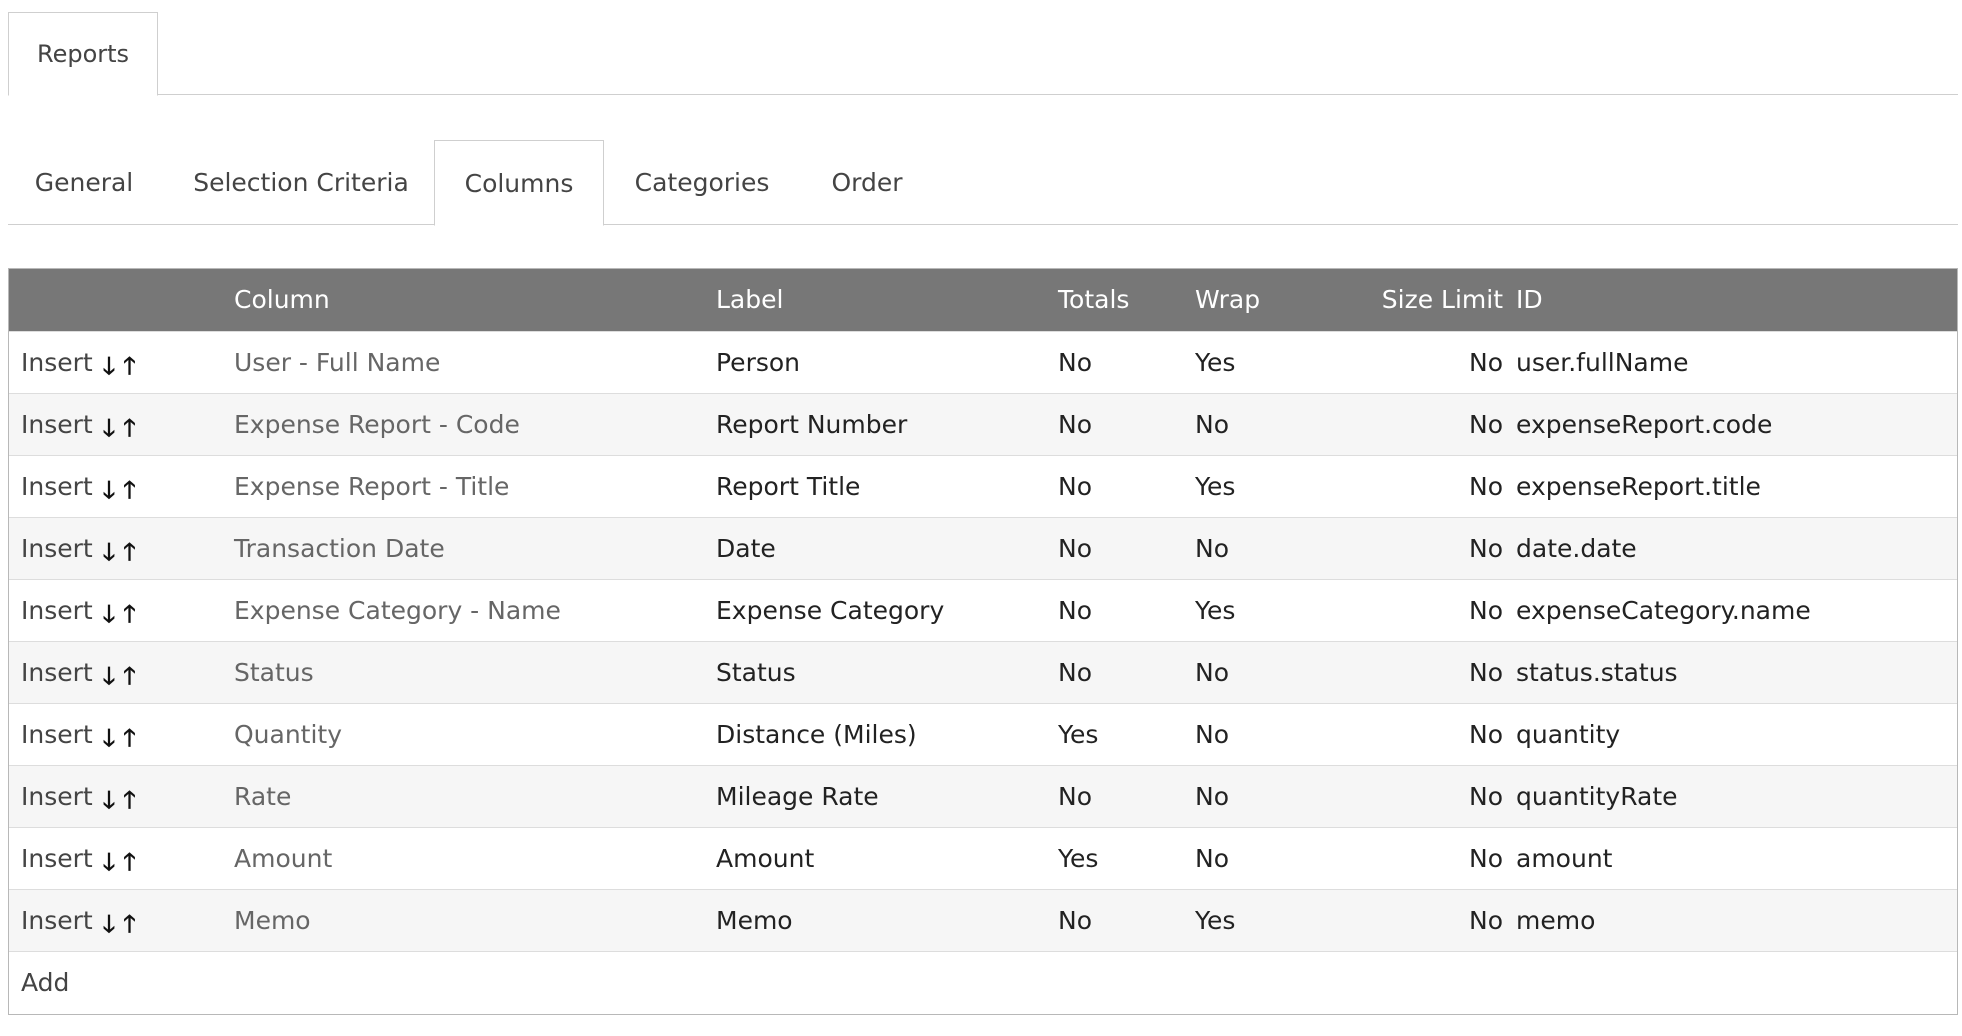 The image size is (1962, 1036). What do you see at coordinates (754, 920) in the screenshot?
I see `cell-label: Memo` at bounding box center [754, 920].